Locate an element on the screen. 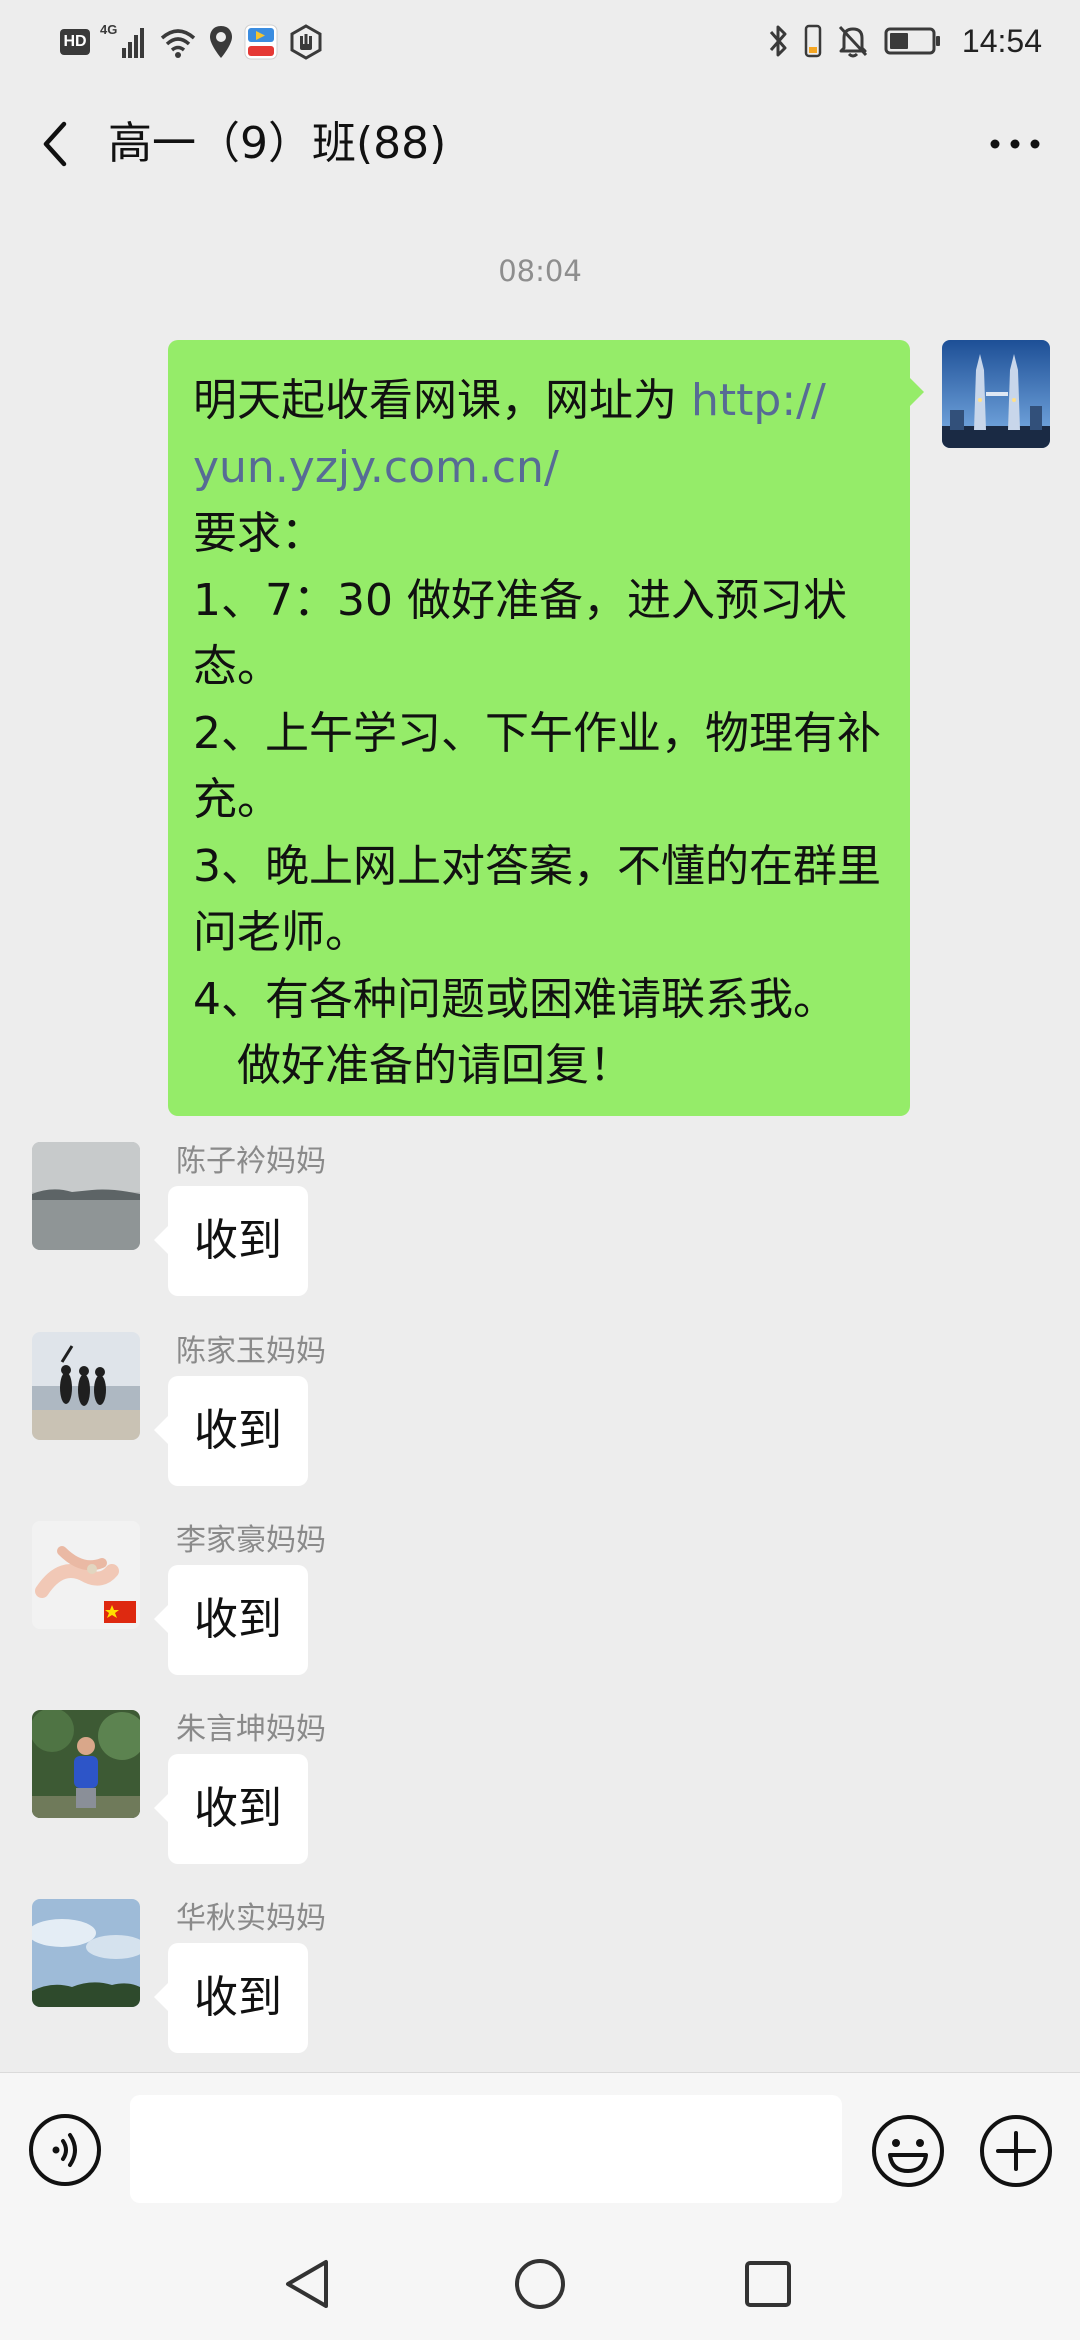 This screenshot has height=2340, width=1080. message-input-bar is located at coordinates (540, 2151).